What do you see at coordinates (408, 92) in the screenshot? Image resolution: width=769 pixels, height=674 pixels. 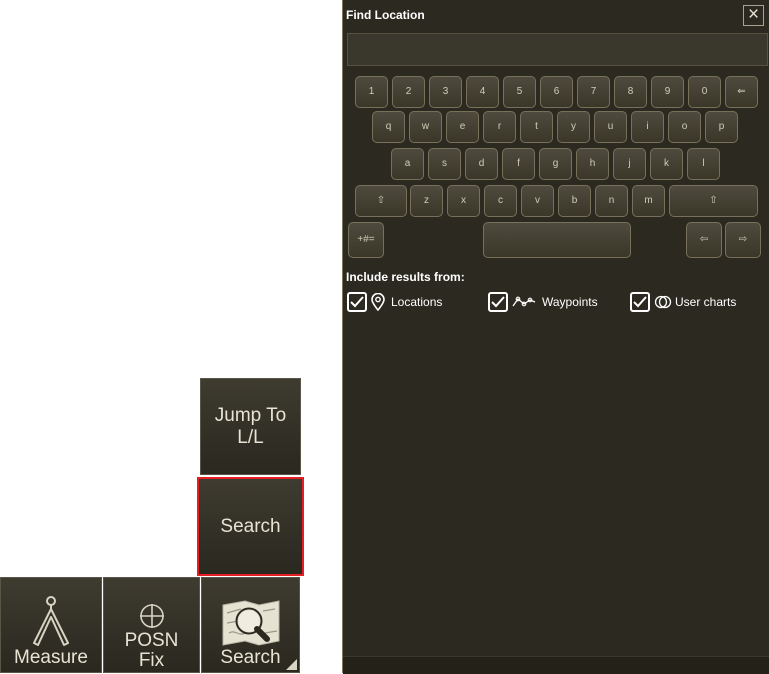 I see `key-2: 2` at bounding box center [408, 92].